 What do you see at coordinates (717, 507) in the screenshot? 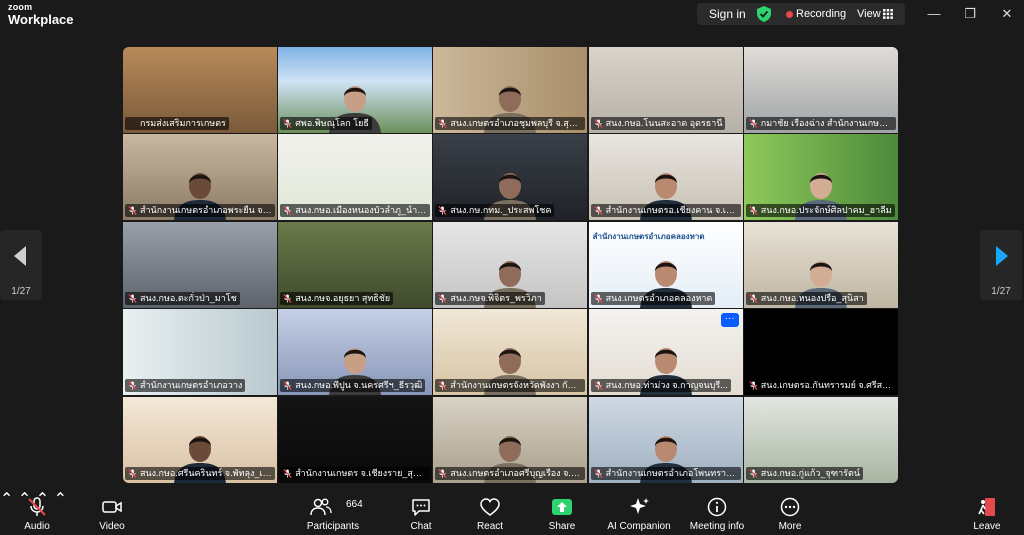
I see `info-icon` at bounding box center [717, 507].